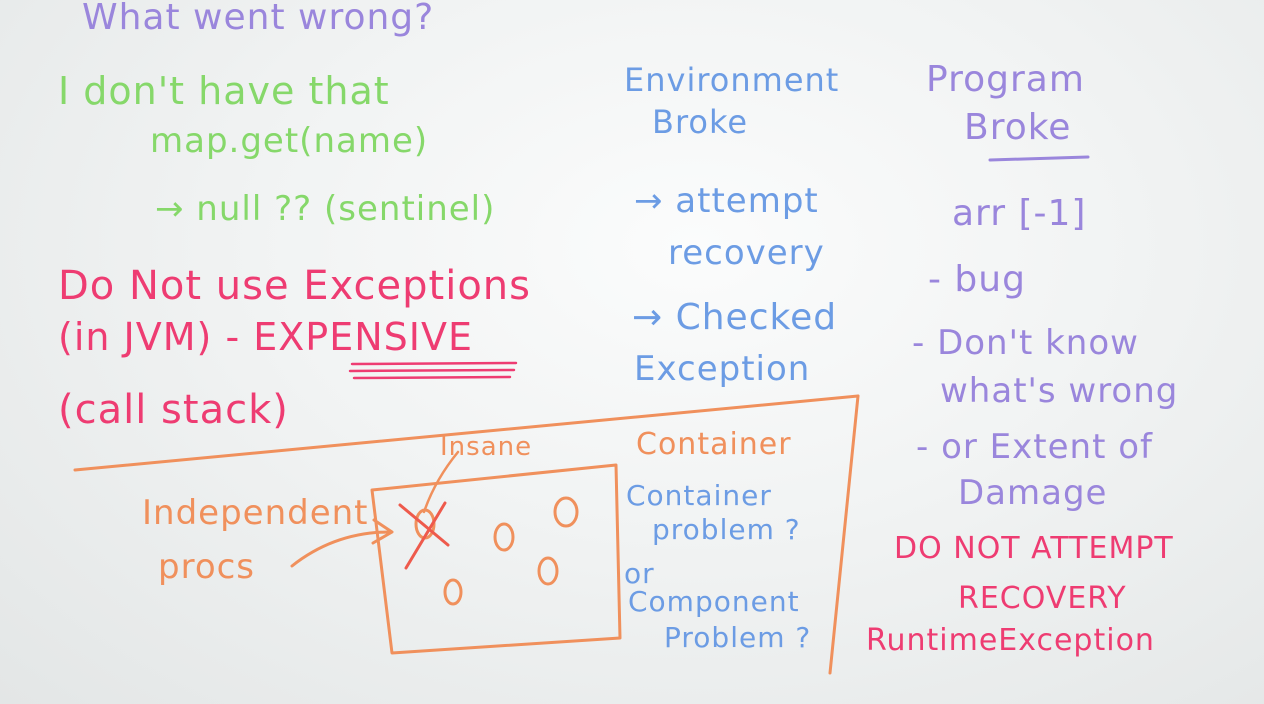 The width and height of the screenshot is (1264, 704). I want to click on container-problem-line1: Container, so click(699, 495).